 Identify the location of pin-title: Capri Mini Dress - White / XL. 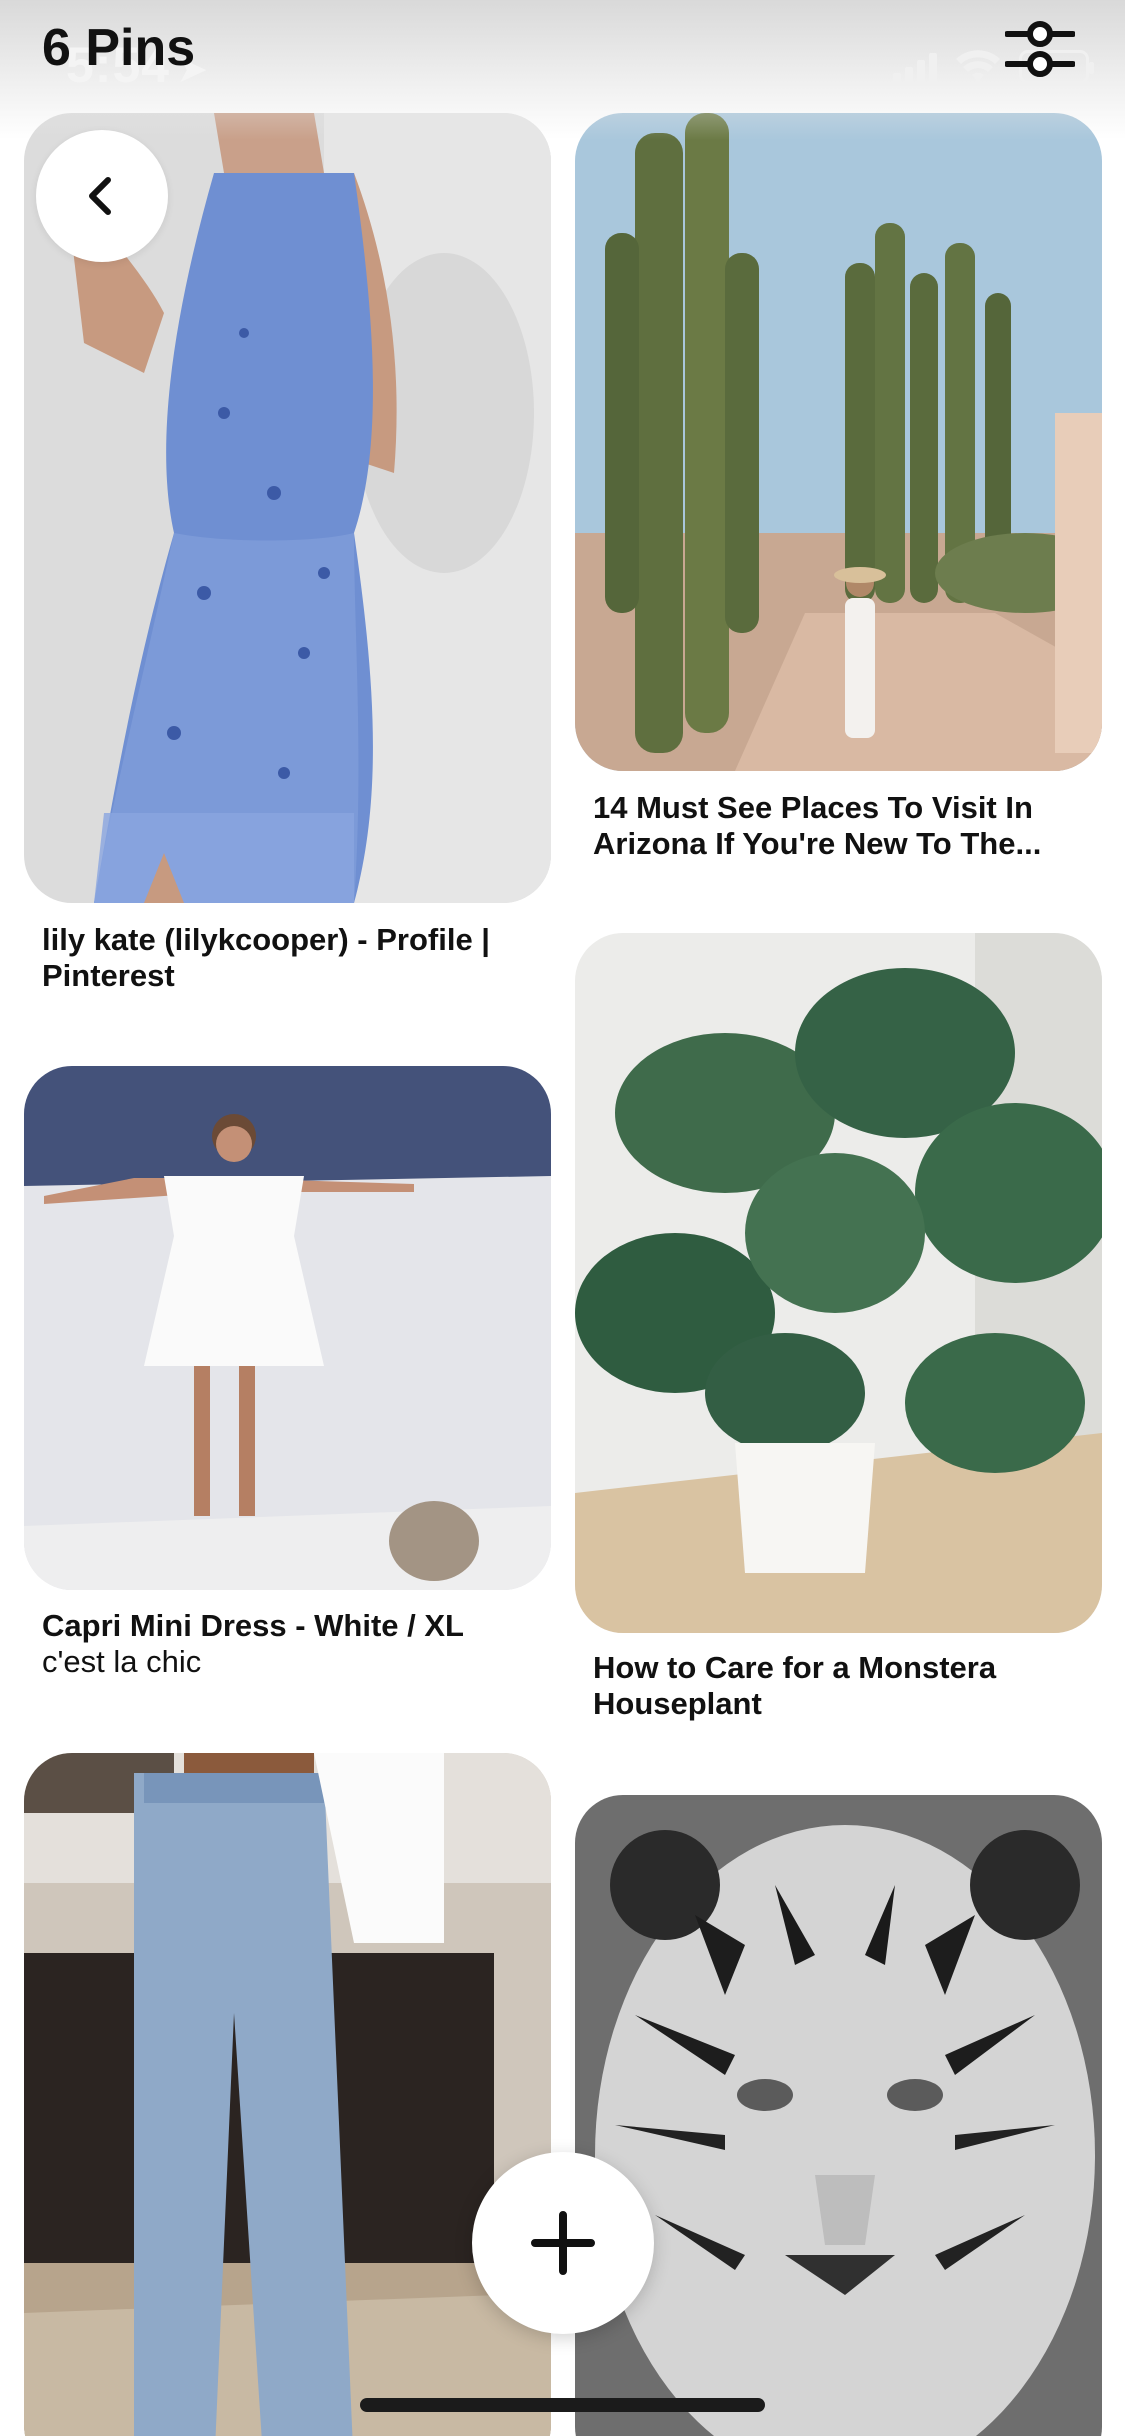
(253, 1625).